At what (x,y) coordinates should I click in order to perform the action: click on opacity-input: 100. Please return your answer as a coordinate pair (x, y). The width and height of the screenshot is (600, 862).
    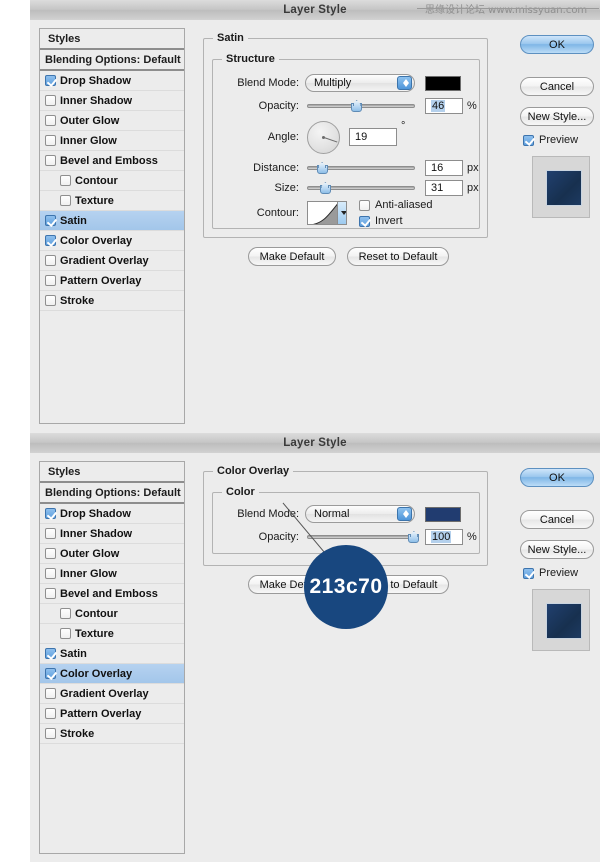
    Looking at the image, I should click on (444, 537).